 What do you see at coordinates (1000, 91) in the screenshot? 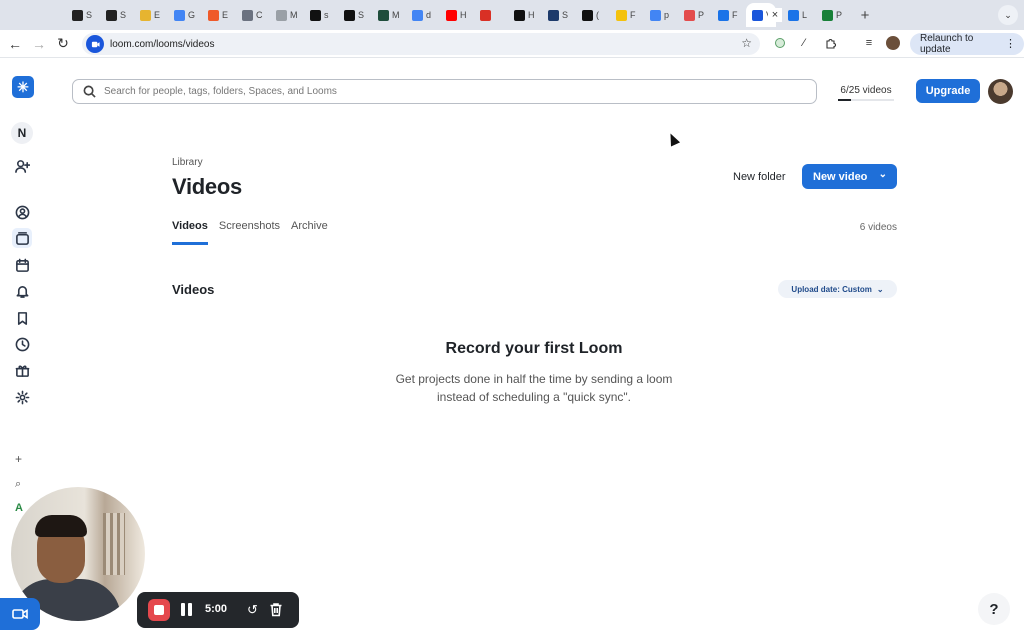
I see `user-avatar` at bounding box center [1000, 91].